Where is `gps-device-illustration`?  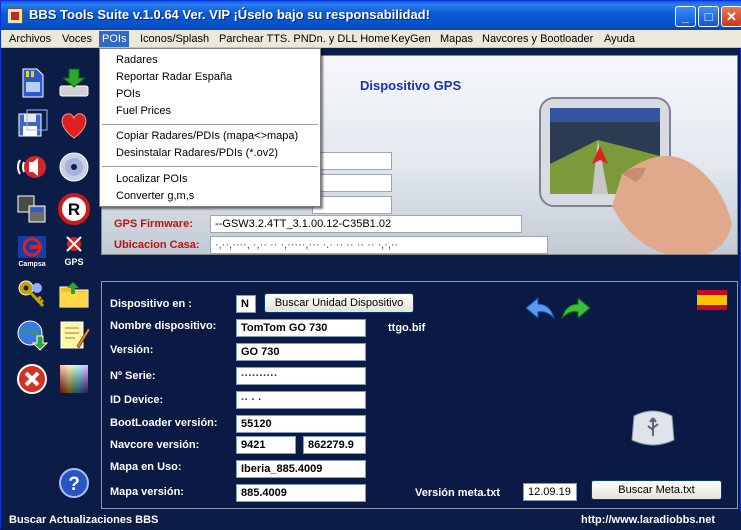
gps-device-illustration is located at coordinates (635, 175).